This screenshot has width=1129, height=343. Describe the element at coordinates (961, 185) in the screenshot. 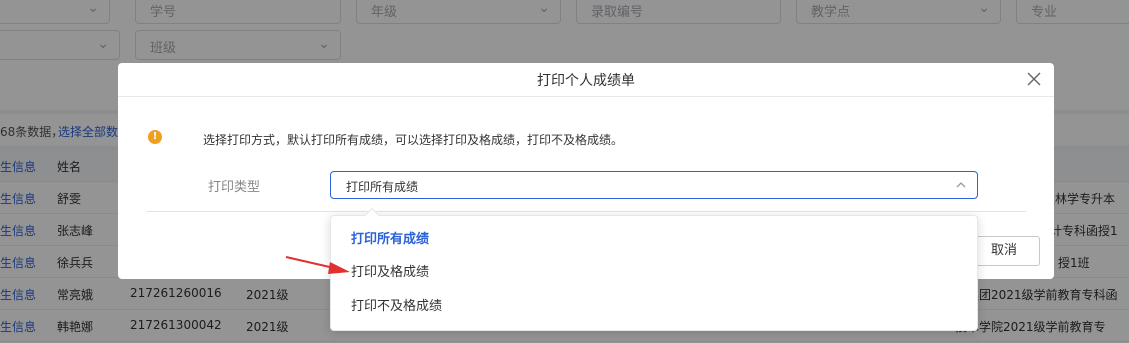

I see `chevron-up-icon` at that location.